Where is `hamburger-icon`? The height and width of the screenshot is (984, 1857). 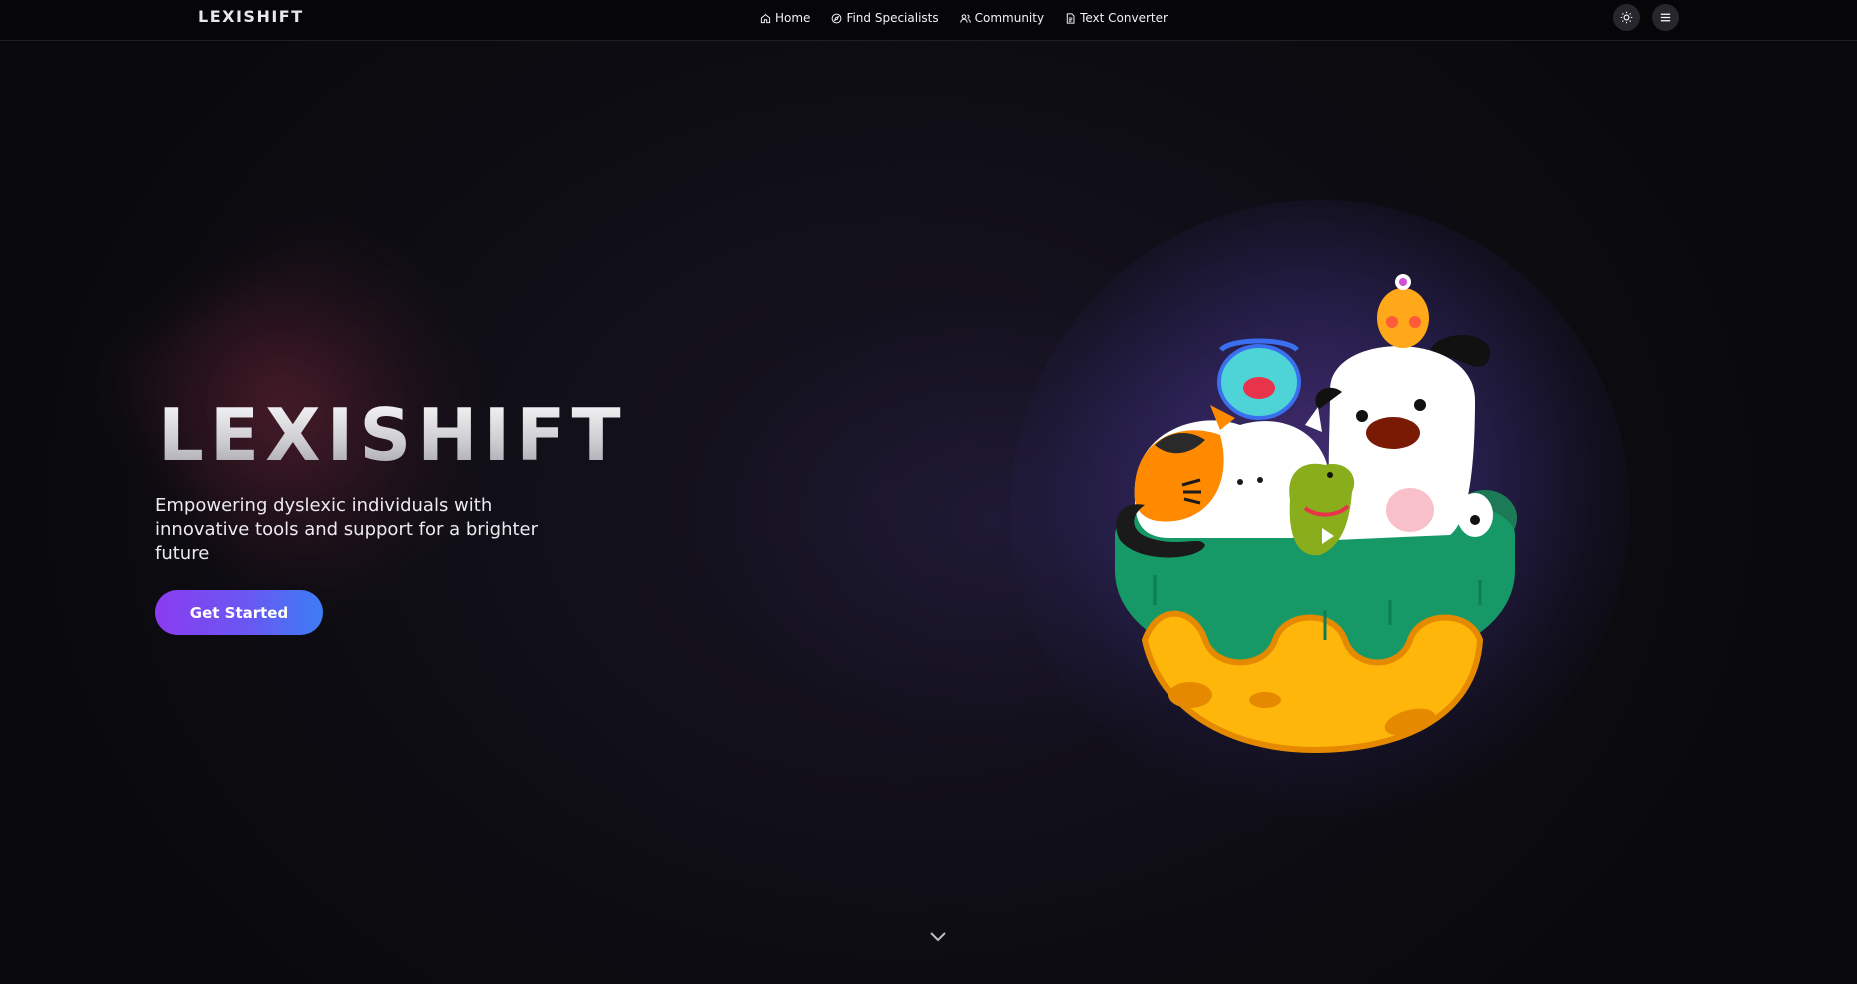 hamburger-icon is located at coordinates (1665, 17).